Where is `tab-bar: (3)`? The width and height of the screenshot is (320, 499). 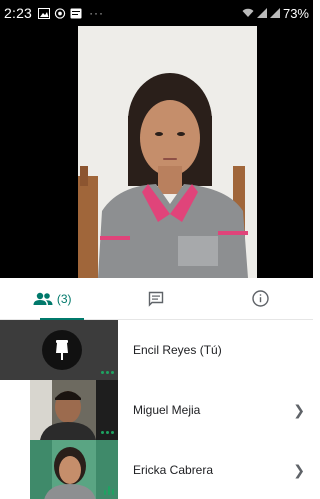 tab-bar: (3) is located at coordinates (156, 299).